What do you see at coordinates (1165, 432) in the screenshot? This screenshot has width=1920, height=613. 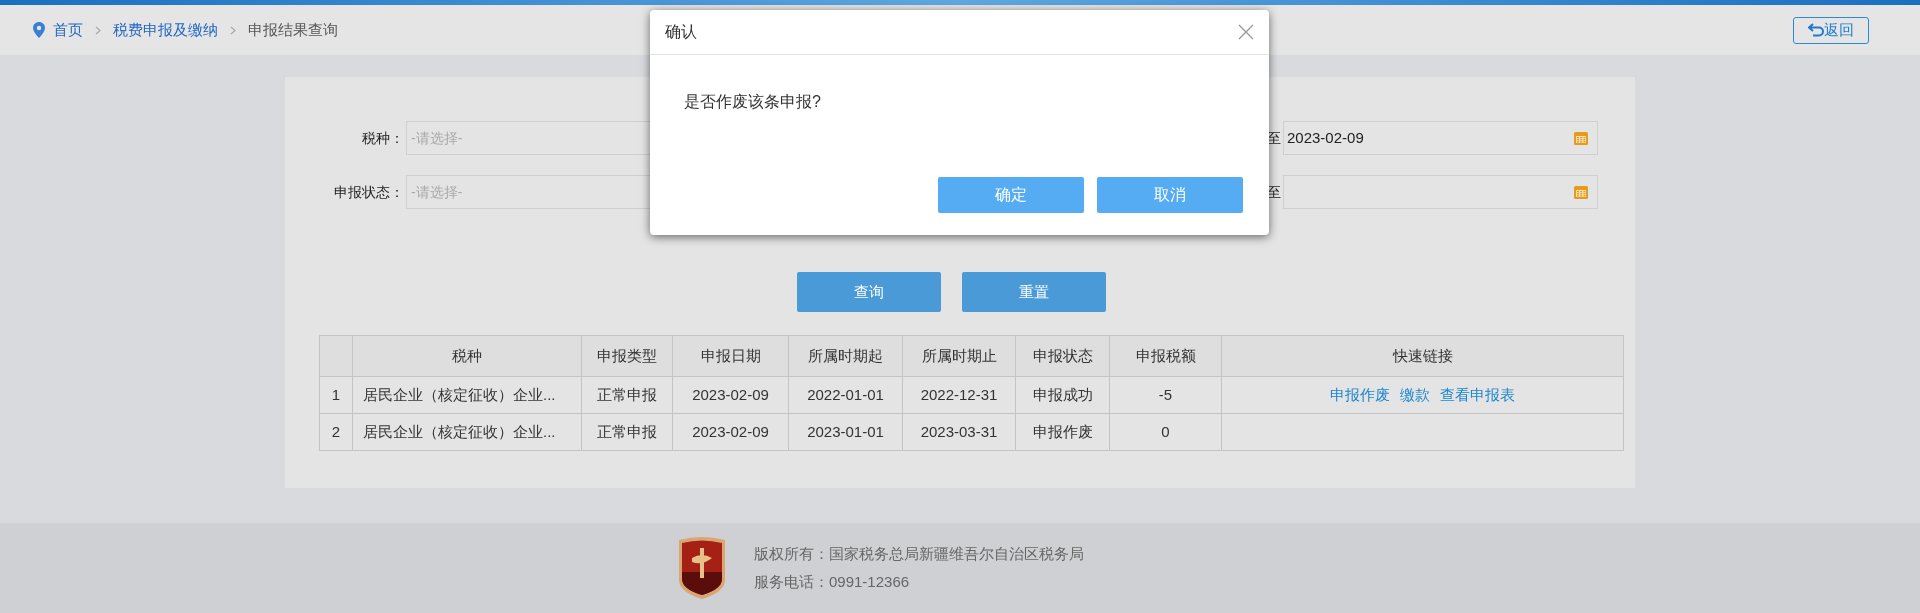 I see `table-cell: 0` at bounding box center [1165, 432].